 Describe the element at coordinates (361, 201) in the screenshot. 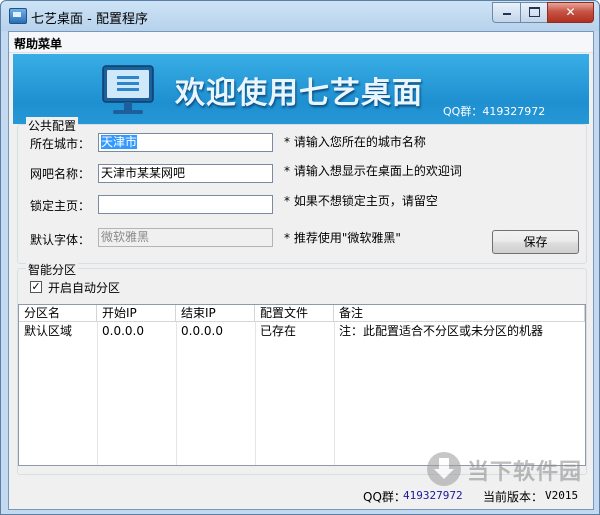

I see `homepage-hint: * 如果不想锁定主页，请留空` at that location.